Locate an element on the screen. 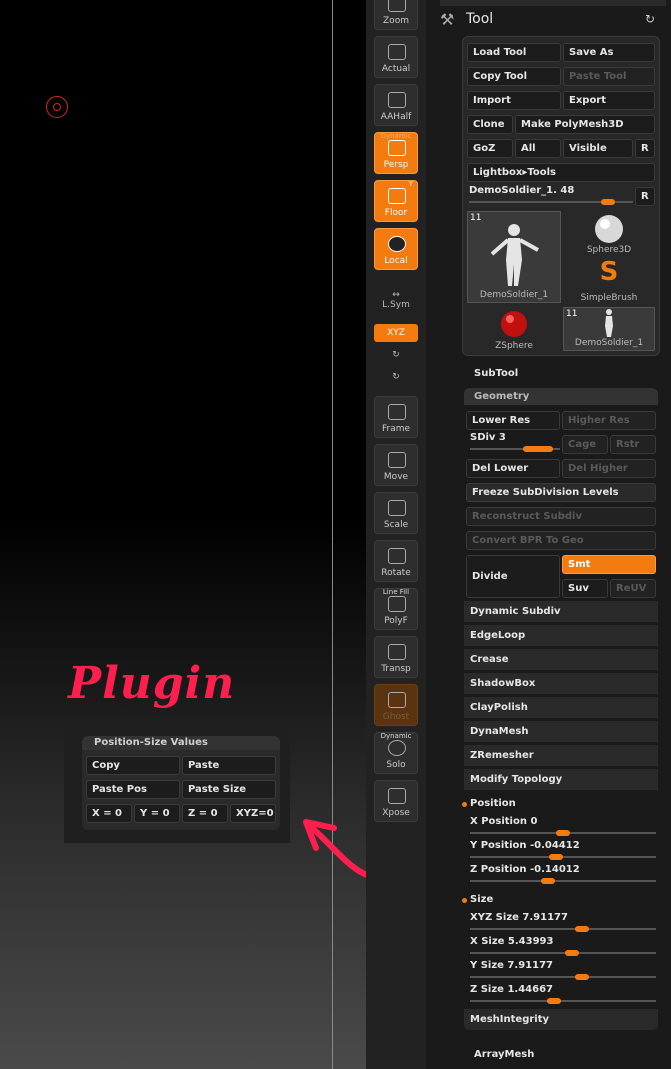 This screenshot has width=671, height=1069. floor-button: Y Floor is located at coordinates (396, 201).